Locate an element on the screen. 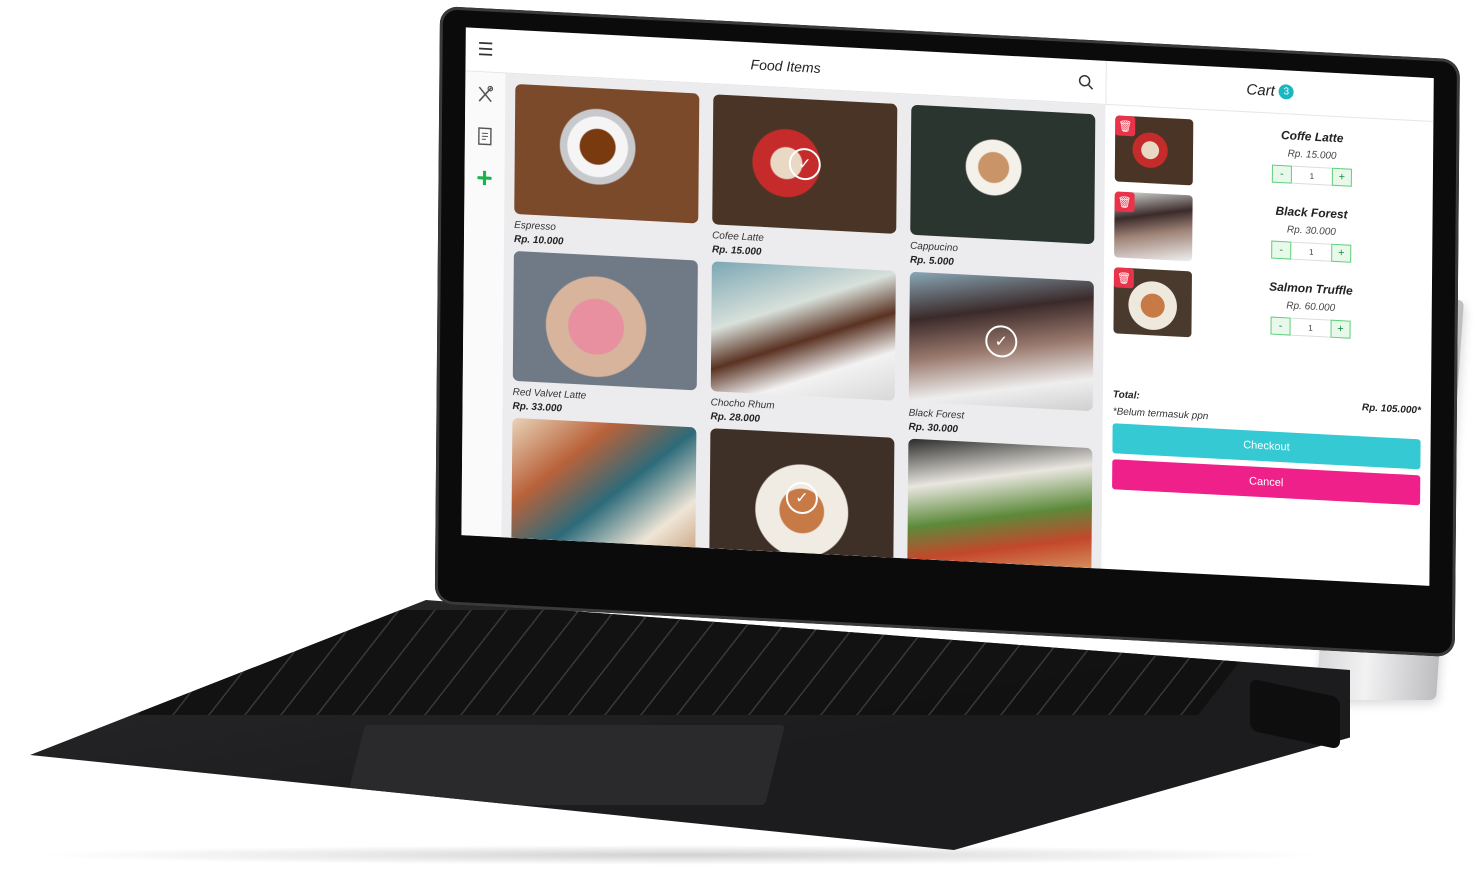 This screenshot has height=883, width=1477. fork-spoon-icon is located at coordinates (485, 94).